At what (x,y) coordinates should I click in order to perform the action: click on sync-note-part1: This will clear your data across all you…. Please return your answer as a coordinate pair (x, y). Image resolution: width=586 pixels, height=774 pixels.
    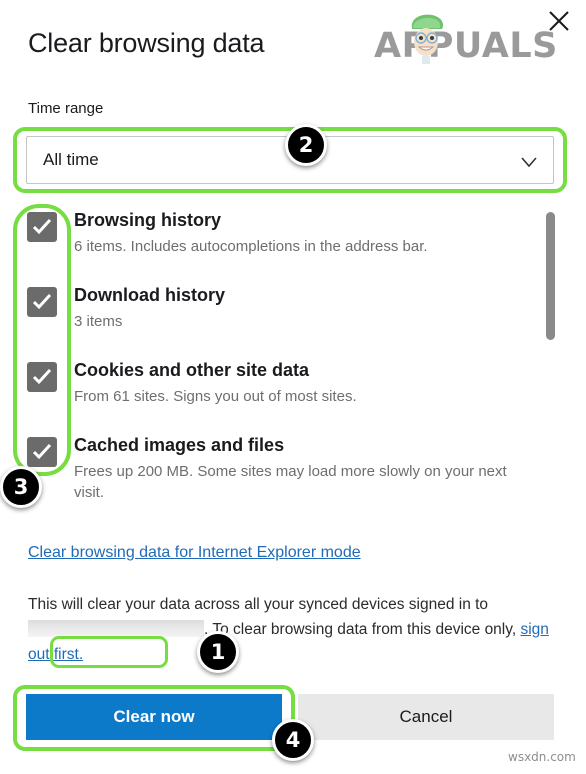
    Looking at the image, I should click on (258, 604).